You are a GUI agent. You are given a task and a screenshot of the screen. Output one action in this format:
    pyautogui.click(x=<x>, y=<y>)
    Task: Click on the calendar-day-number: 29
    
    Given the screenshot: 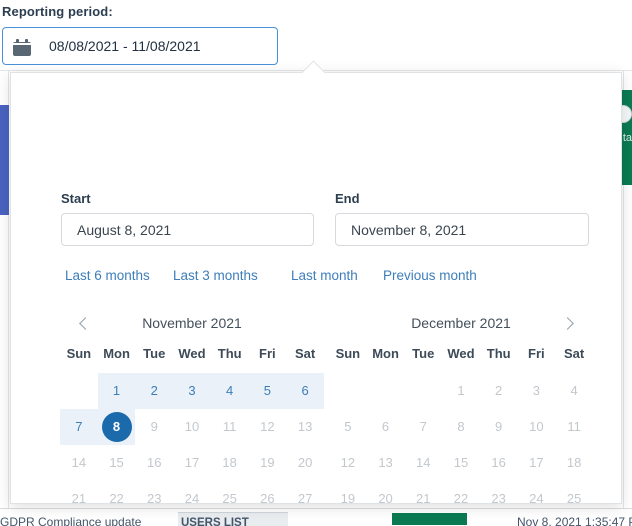 What is the action you would take?
    pyautogui.click(x=117, y=523)
    